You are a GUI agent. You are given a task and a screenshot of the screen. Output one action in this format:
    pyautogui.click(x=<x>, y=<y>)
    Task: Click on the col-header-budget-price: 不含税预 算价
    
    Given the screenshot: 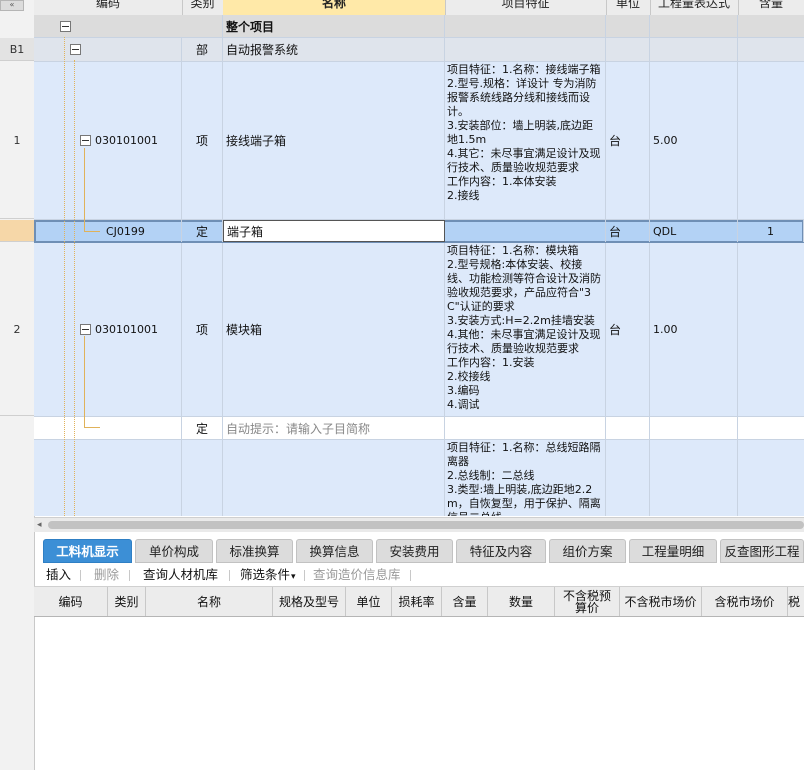 What is the action you would take?
    pyautogui.click(x=587, y=601)
    